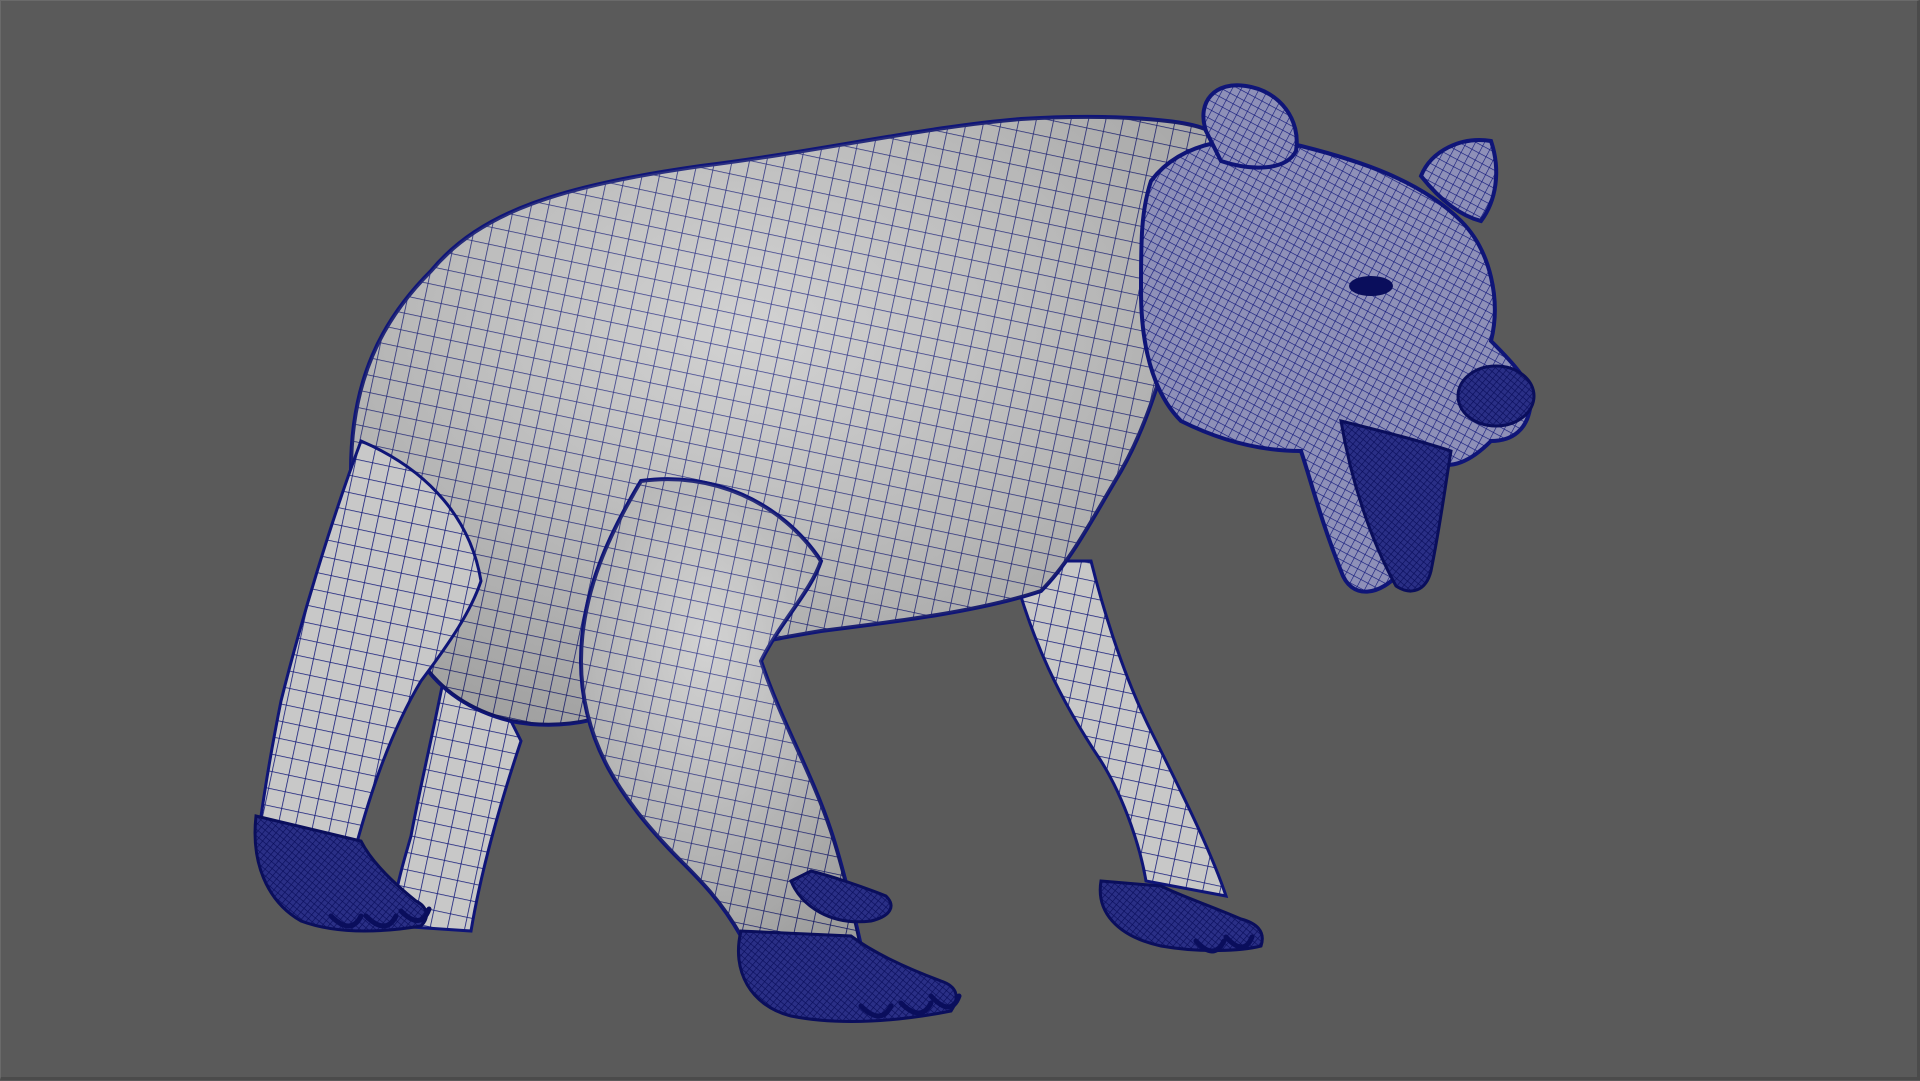 This screenshot has width=1920, height=1081. What do you see at coordinates (1250, 126) in the screenshot?
I see `ear-left` at bounding box center [1250, 126].